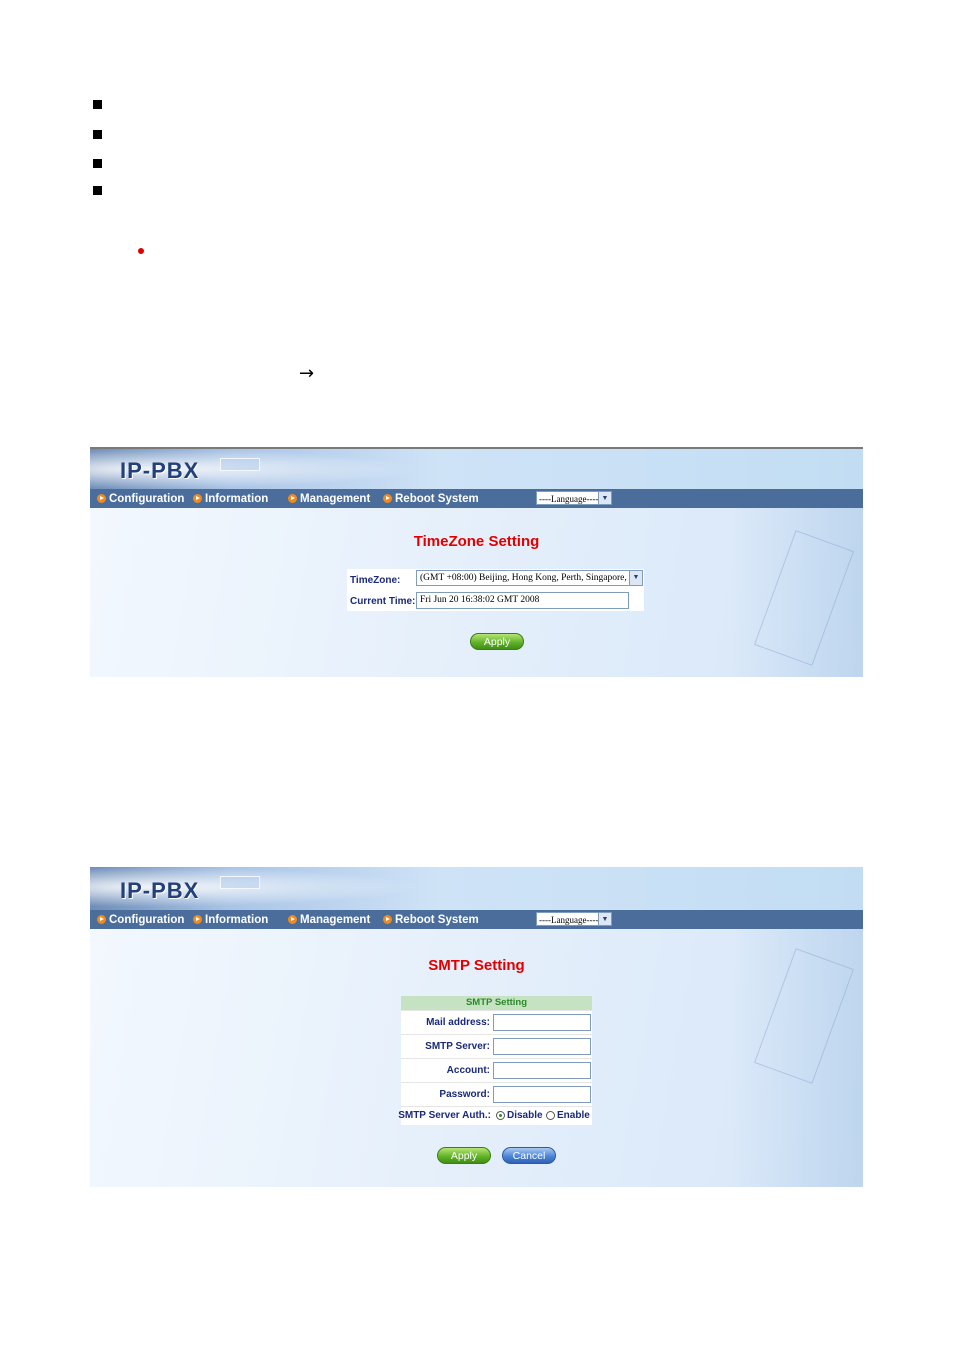 This screenshot has width=954, height=1350. What do you see at coordinates (525, 1115) in the screenshot?
I see `disable-radio-label: Disable` at bounding box center [525, 1115].